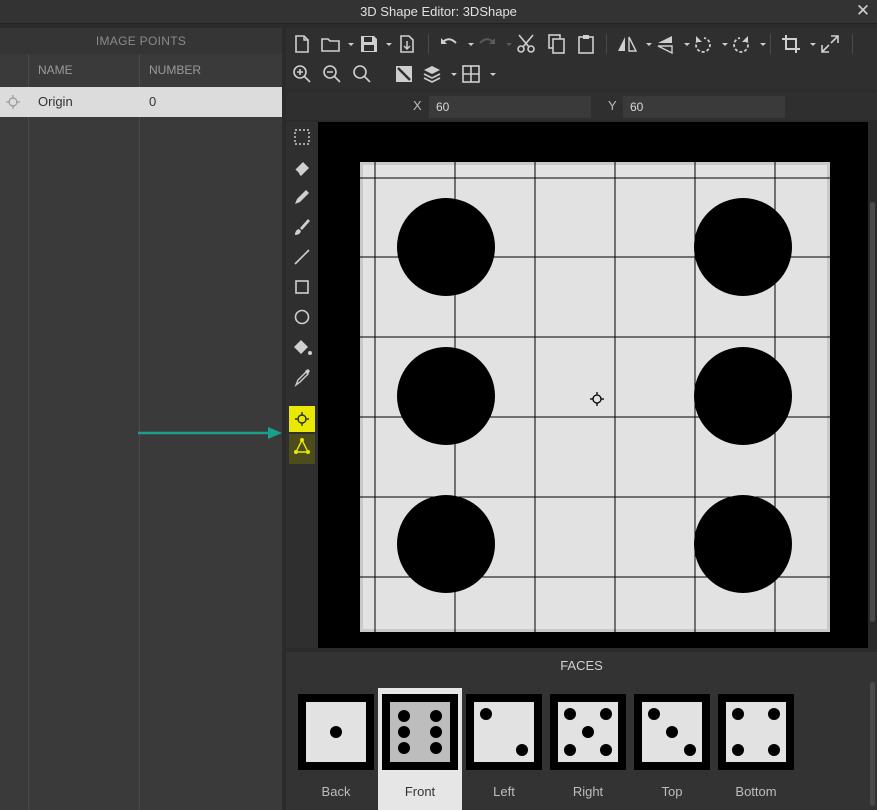 This screenshot has height=810, width=877. What do you see at coordinates (336, 791) in the screenshot?
I see `face-name: Back` at bounding box center [336, 791].